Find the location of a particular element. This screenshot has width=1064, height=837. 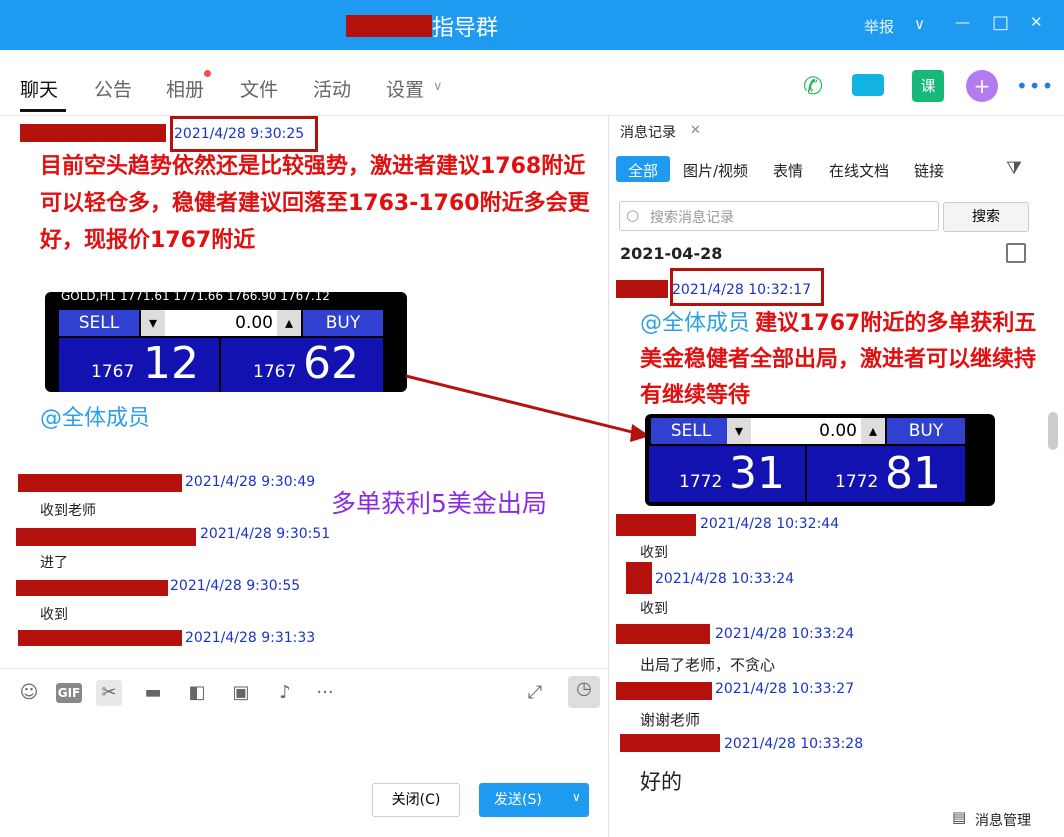

sell-price-big: 31 is located at coordinates (757, 473).